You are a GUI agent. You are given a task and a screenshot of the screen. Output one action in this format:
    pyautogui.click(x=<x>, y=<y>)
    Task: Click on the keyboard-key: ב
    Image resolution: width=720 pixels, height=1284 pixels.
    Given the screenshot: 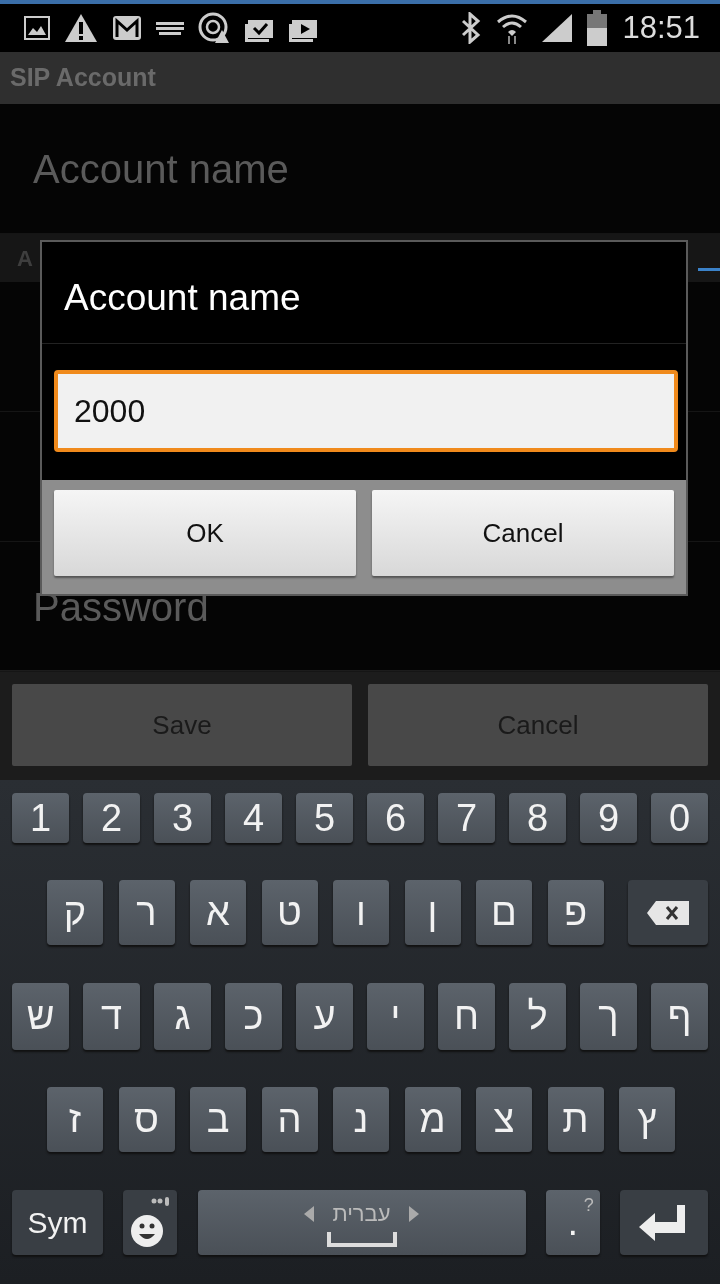 What is the action you would take?
    pyautogui.click(x=218, y=1119)
    